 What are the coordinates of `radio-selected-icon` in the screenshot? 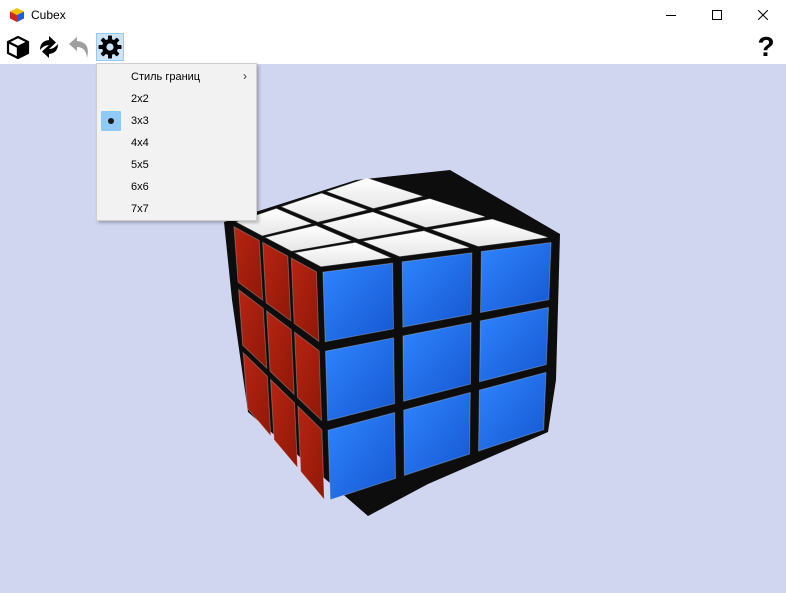 It's located at (111, 121).